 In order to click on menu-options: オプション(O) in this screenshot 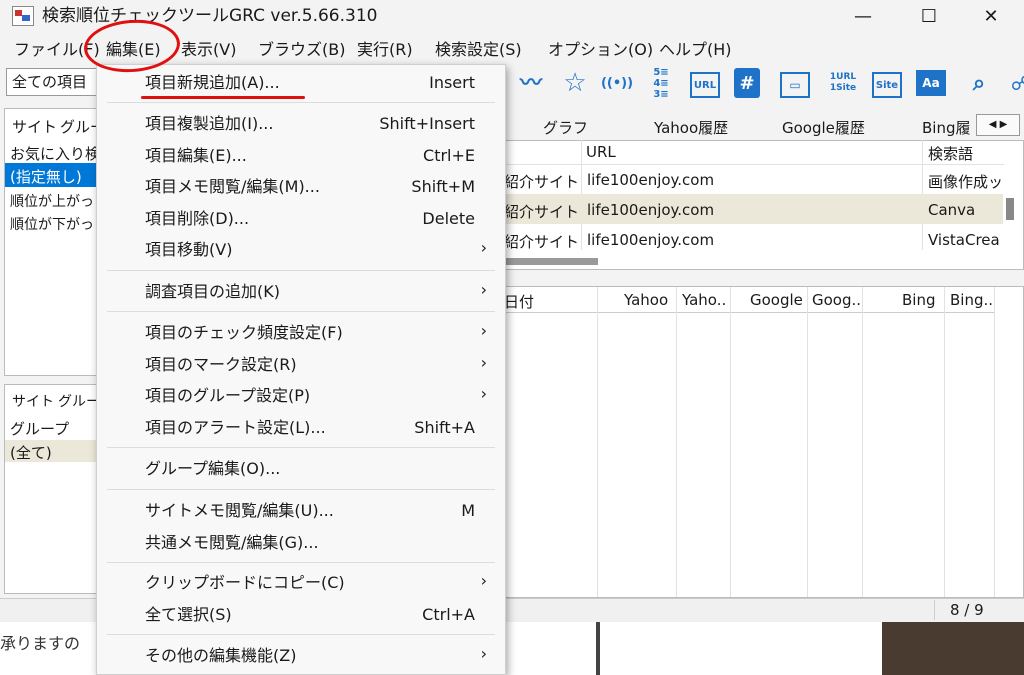, I will do `click(600, 50)`.